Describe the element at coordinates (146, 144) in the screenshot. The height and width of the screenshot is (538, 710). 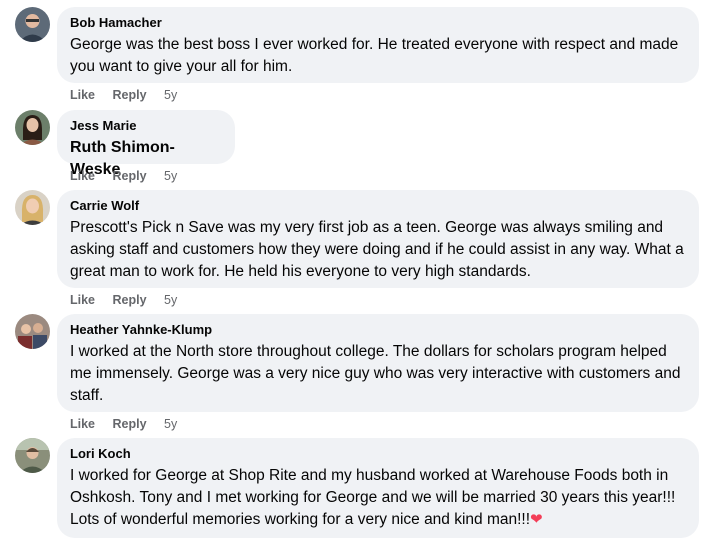
I see `comment-bubble: Jess Marie Ruth Shimon-Weske` at that location.